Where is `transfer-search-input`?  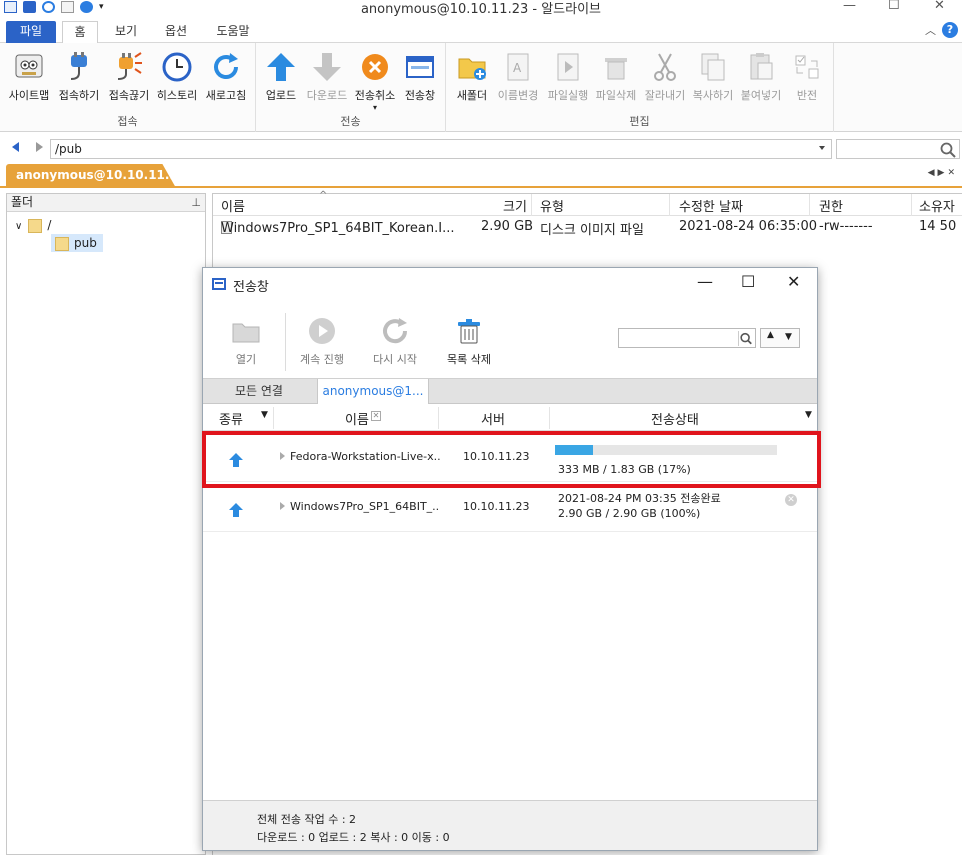
transfer-search-input is located at coordinates (687, 338).